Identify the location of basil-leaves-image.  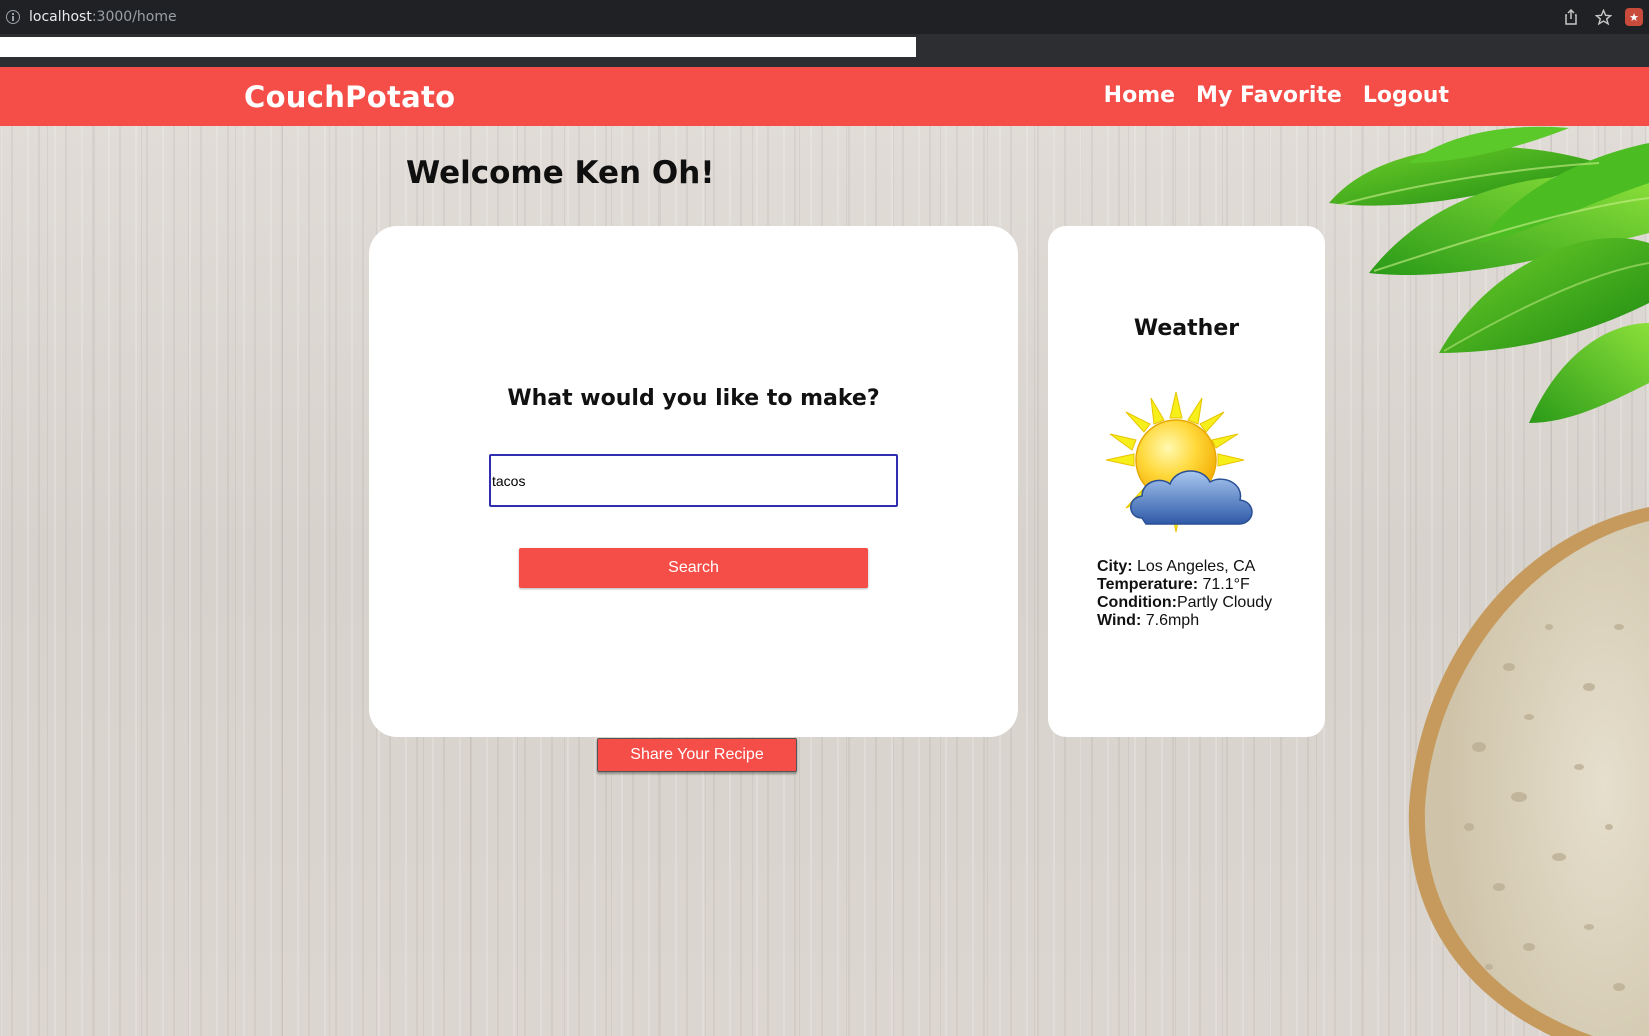
(1489, 274).